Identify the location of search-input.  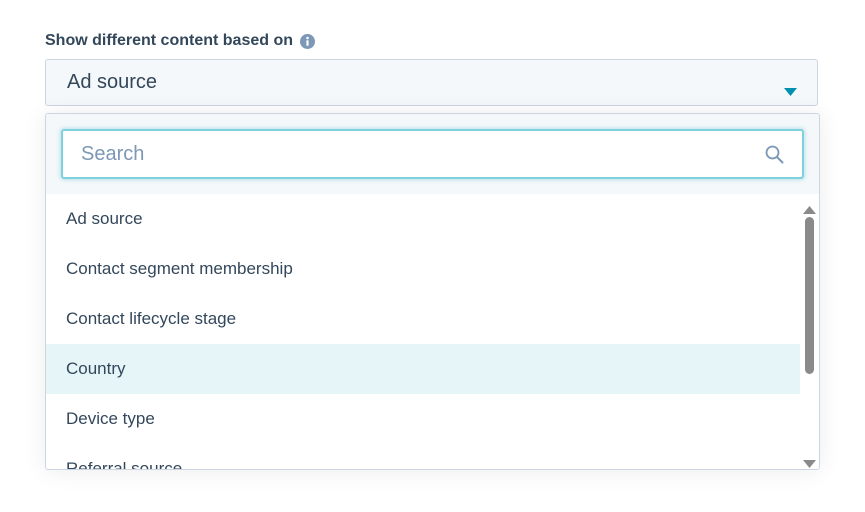
(411, 154).